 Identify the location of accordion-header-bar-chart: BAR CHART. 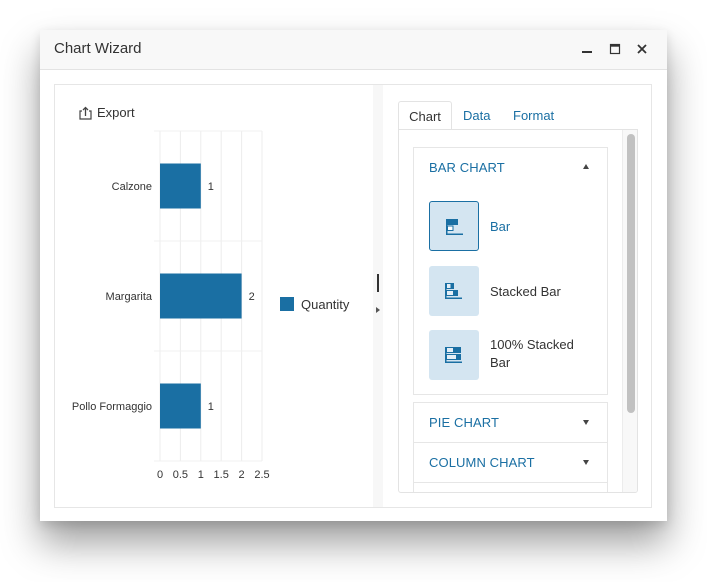
(510, 167).